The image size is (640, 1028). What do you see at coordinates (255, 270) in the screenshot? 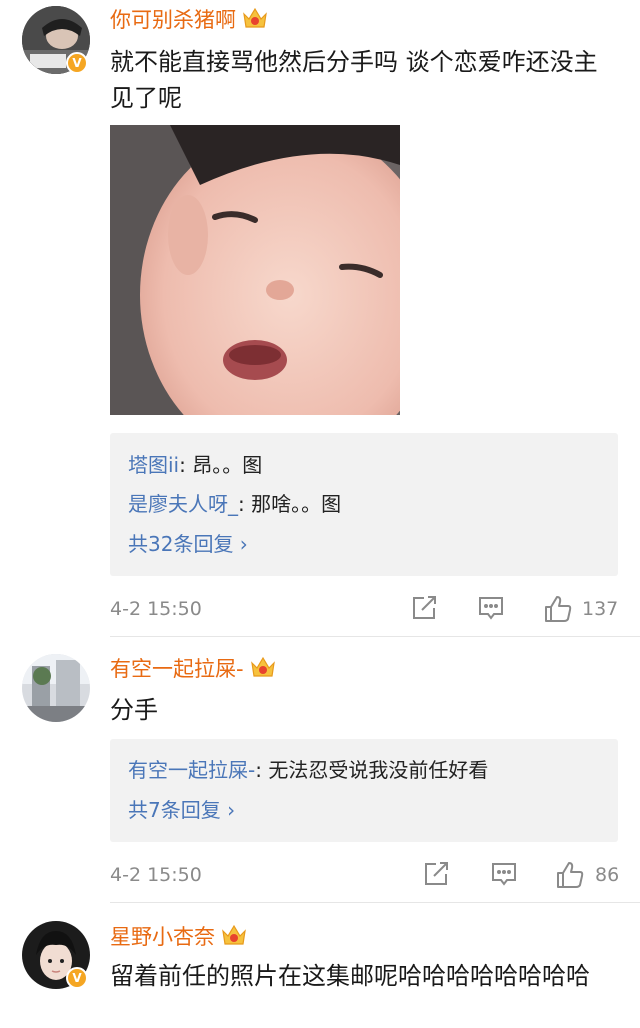
I see `comment-photo` at bounding box center [255, 270].